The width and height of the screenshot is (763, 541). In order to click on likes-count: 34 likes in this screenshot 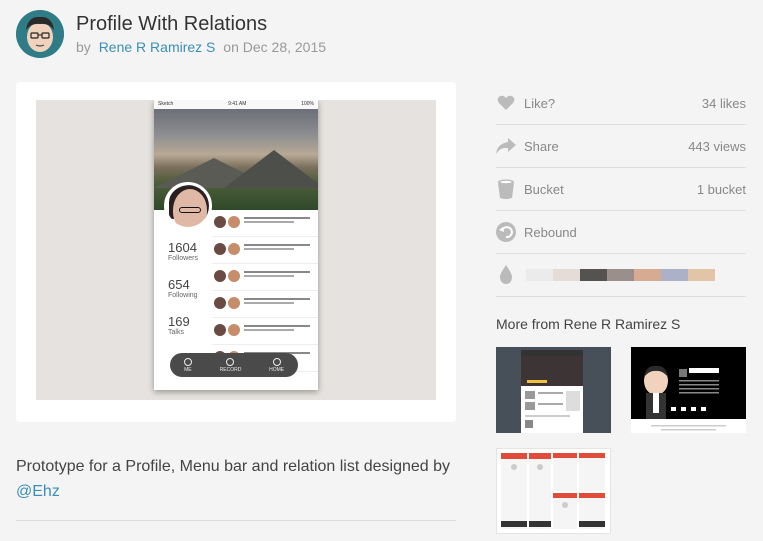, I will do `click(724, 103)`.